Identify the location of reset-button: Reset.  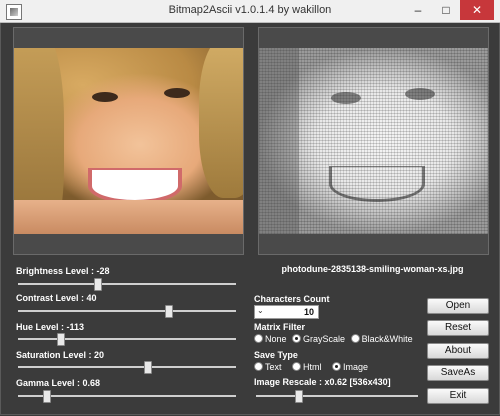
(458, 328).